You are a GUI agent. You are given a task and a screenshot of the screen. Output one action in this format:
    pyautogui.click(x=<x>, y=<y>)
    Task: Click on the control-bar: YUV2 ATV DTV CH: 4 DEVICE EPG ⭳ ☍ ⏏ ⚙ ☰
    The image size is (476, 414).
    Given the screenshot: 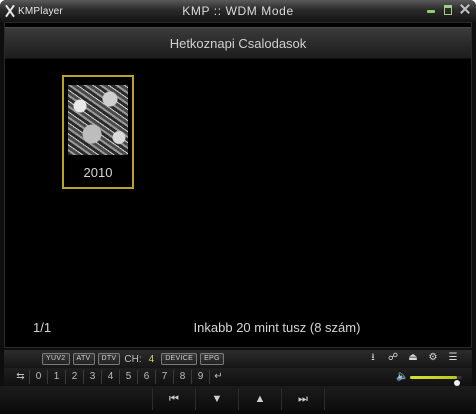 What is the action you would take?
    pyautogui.click(x=238, y=359)
    